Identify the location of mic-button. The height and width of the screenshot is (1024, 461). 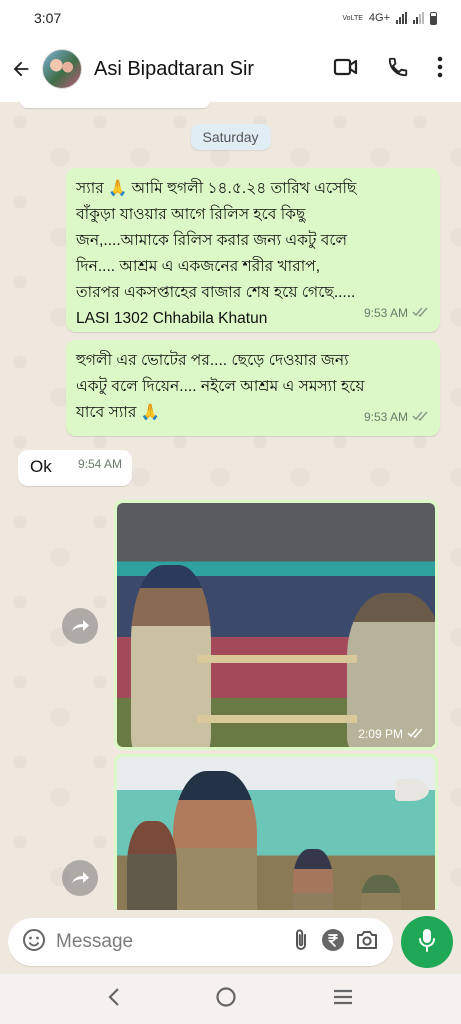
(427, 942).